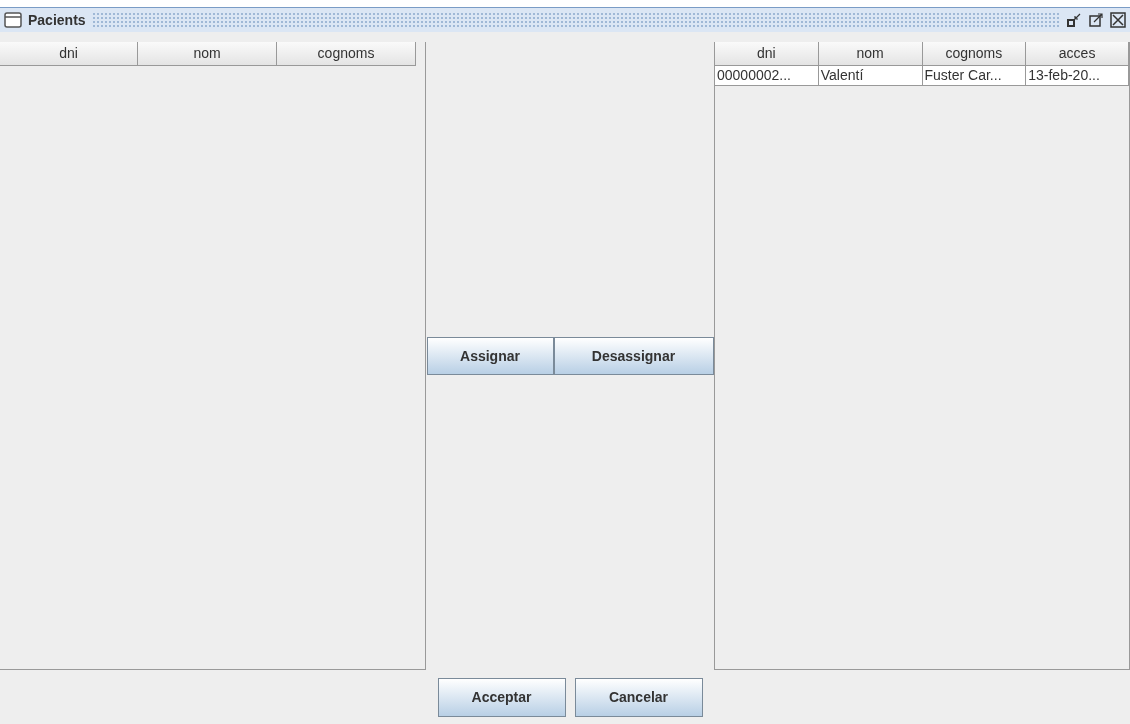  I want to click on dialog-button: Acceptar, so click(501, 697).